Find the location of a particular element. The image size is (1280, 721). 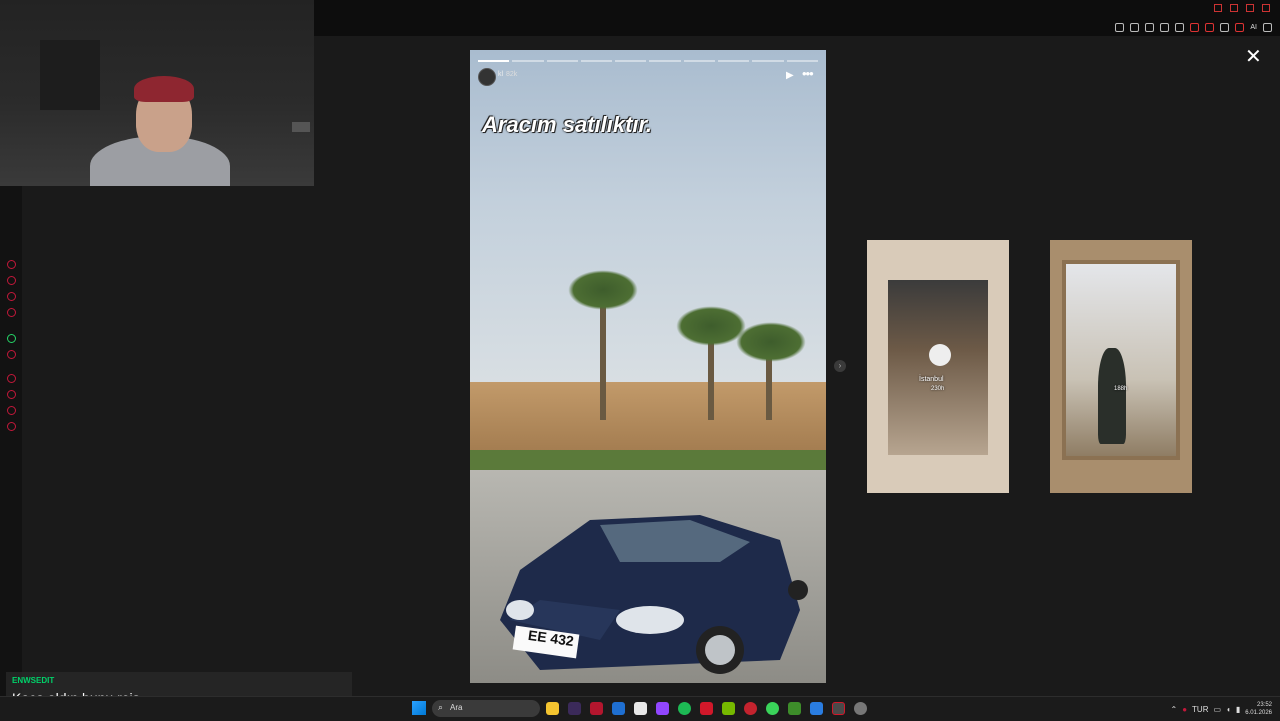

store-icon is located at coordinates (640, 708).